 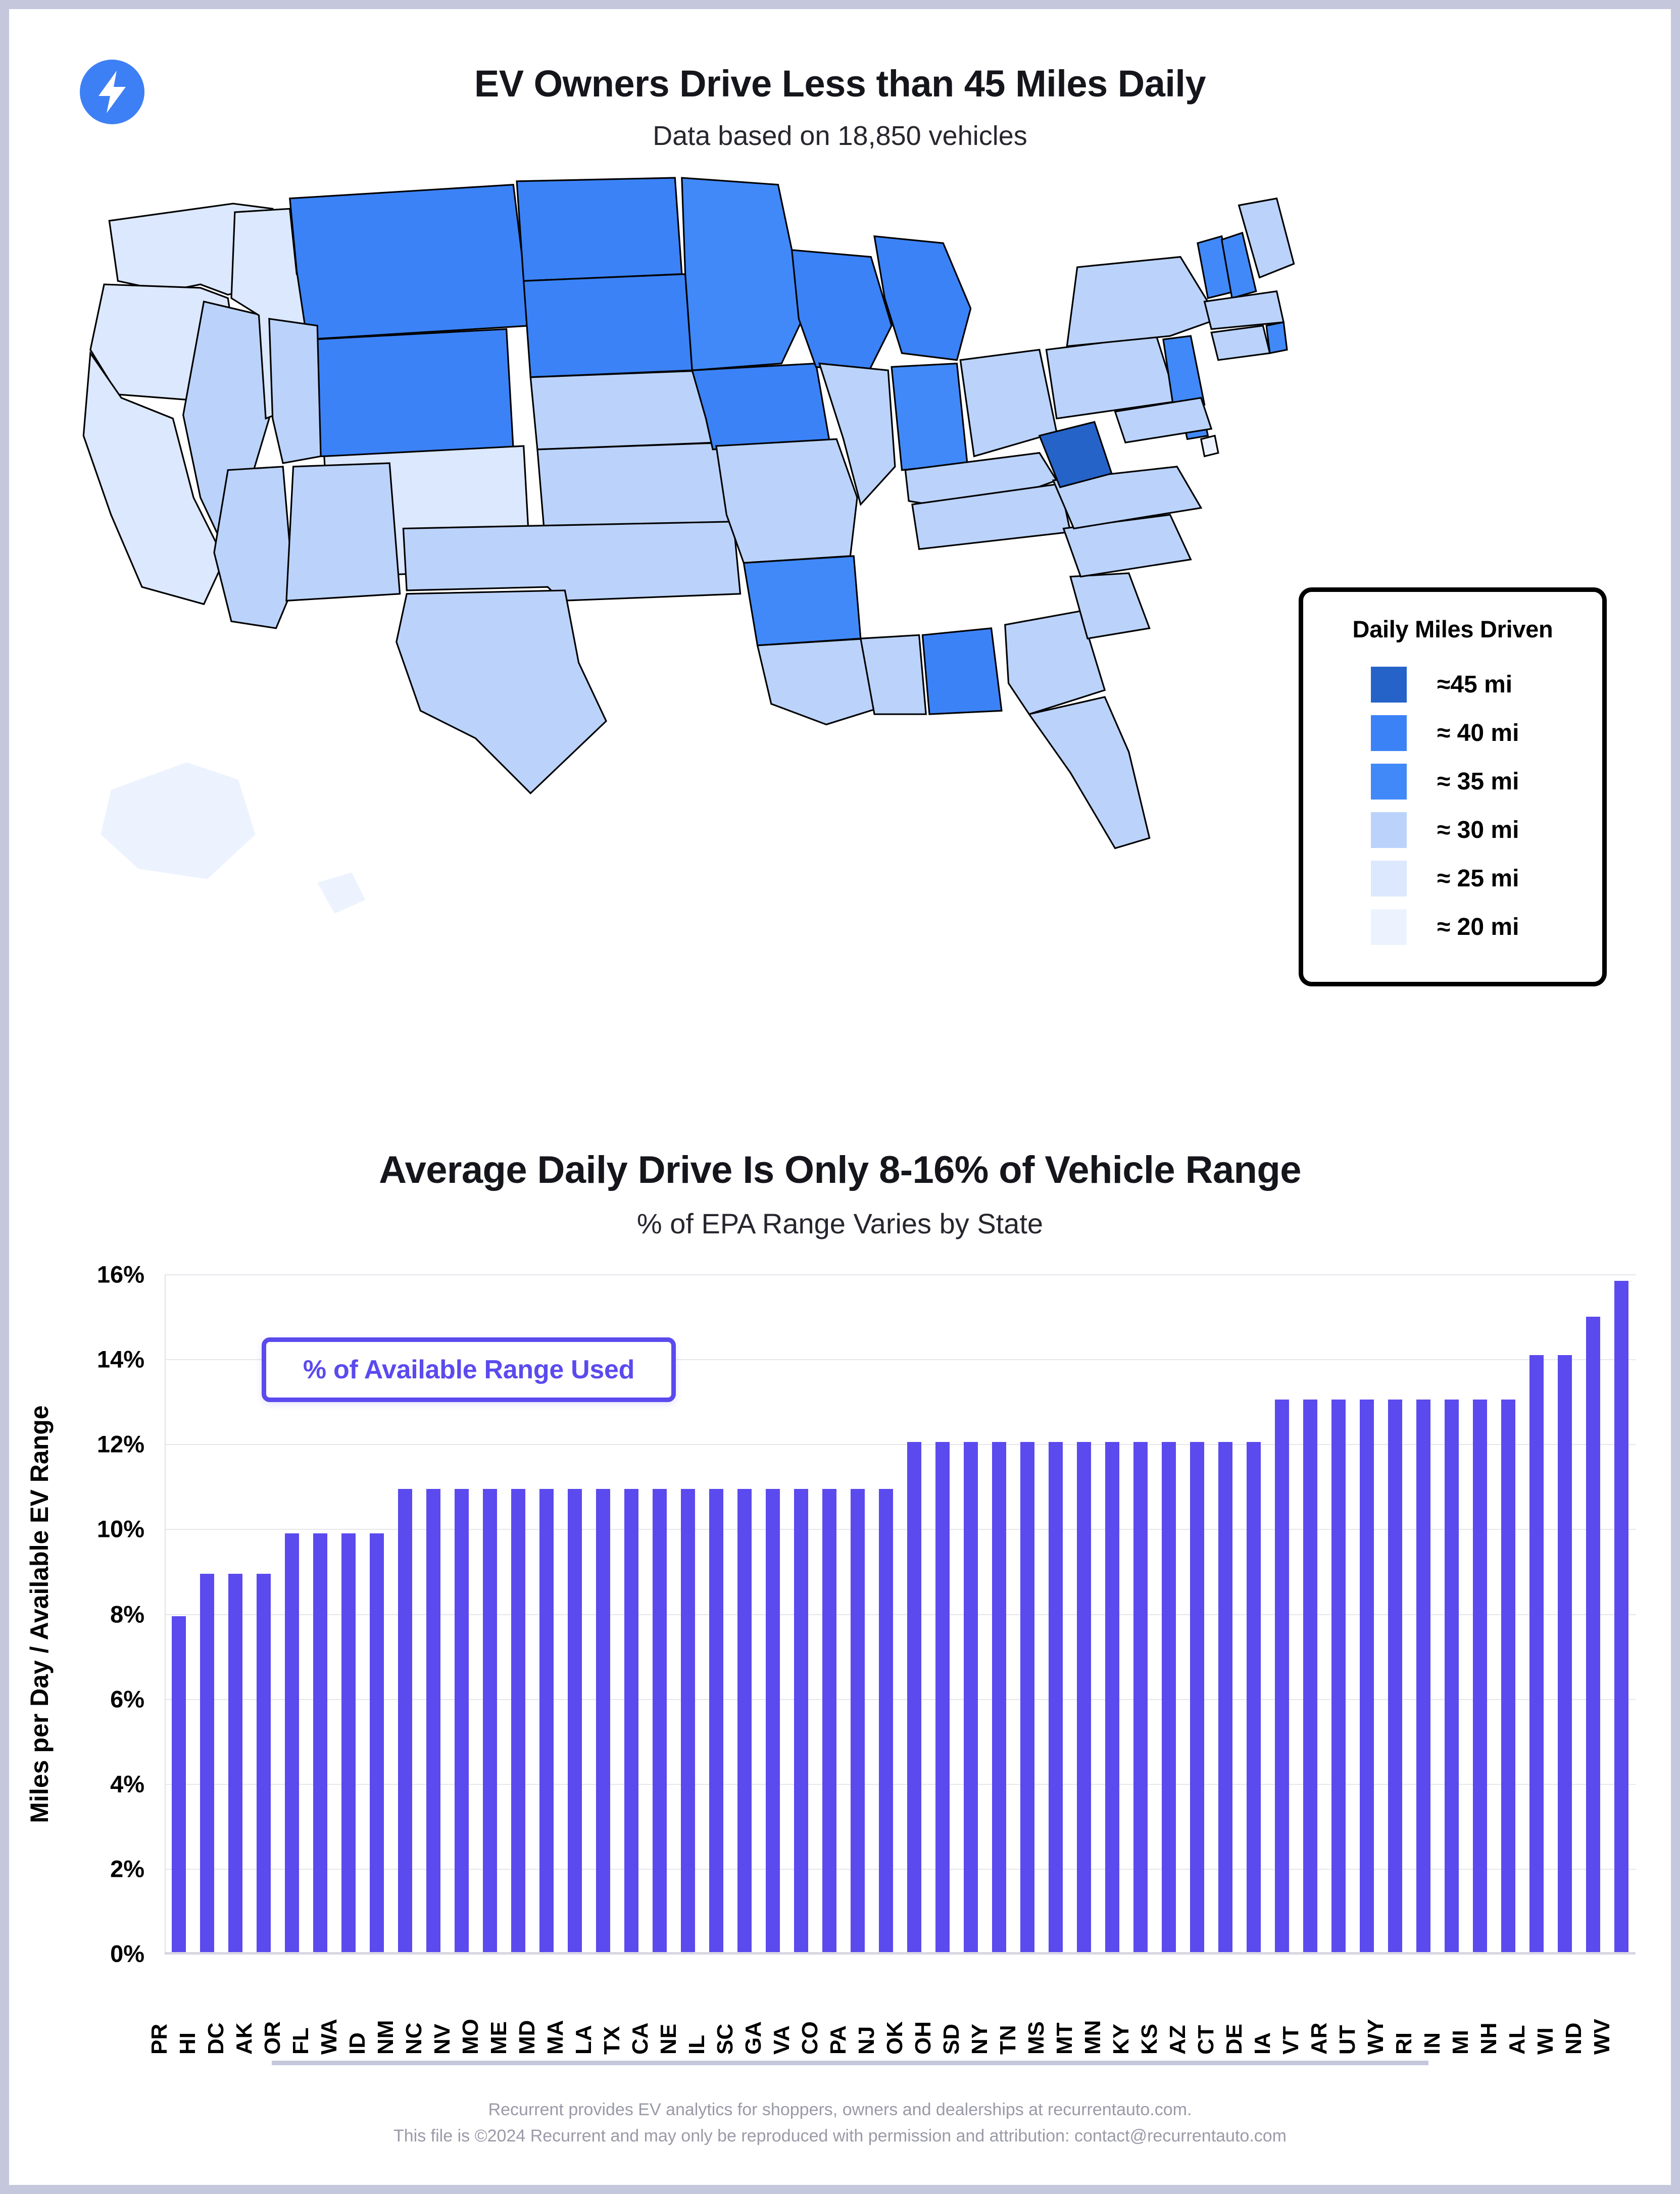 I want to click on x-tick-label: VA, so click(x=781, y=2040).